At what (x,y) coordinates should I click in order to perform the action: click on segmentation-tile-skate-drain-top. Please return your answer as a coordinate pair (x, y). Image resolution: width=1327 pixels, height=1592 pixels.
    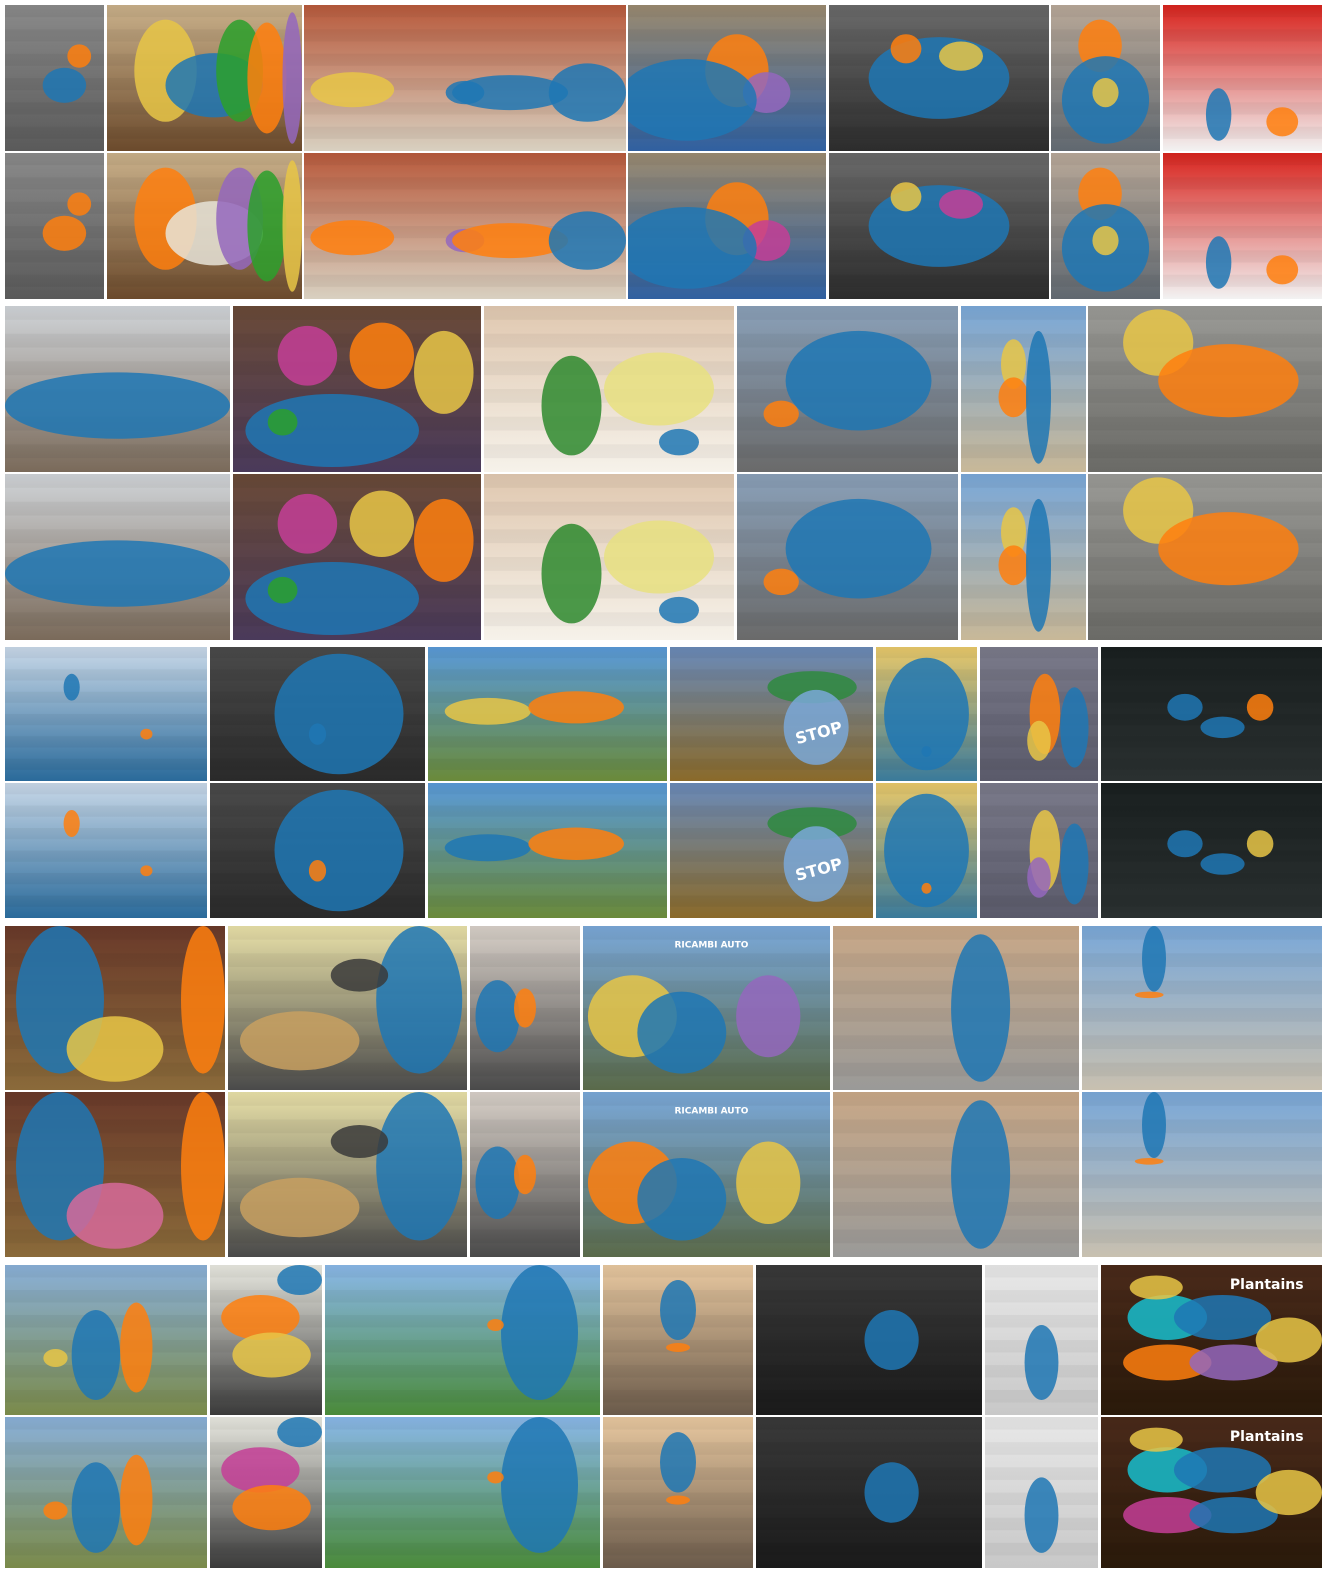
    Looking at the image, I should click on (1202, 1008).